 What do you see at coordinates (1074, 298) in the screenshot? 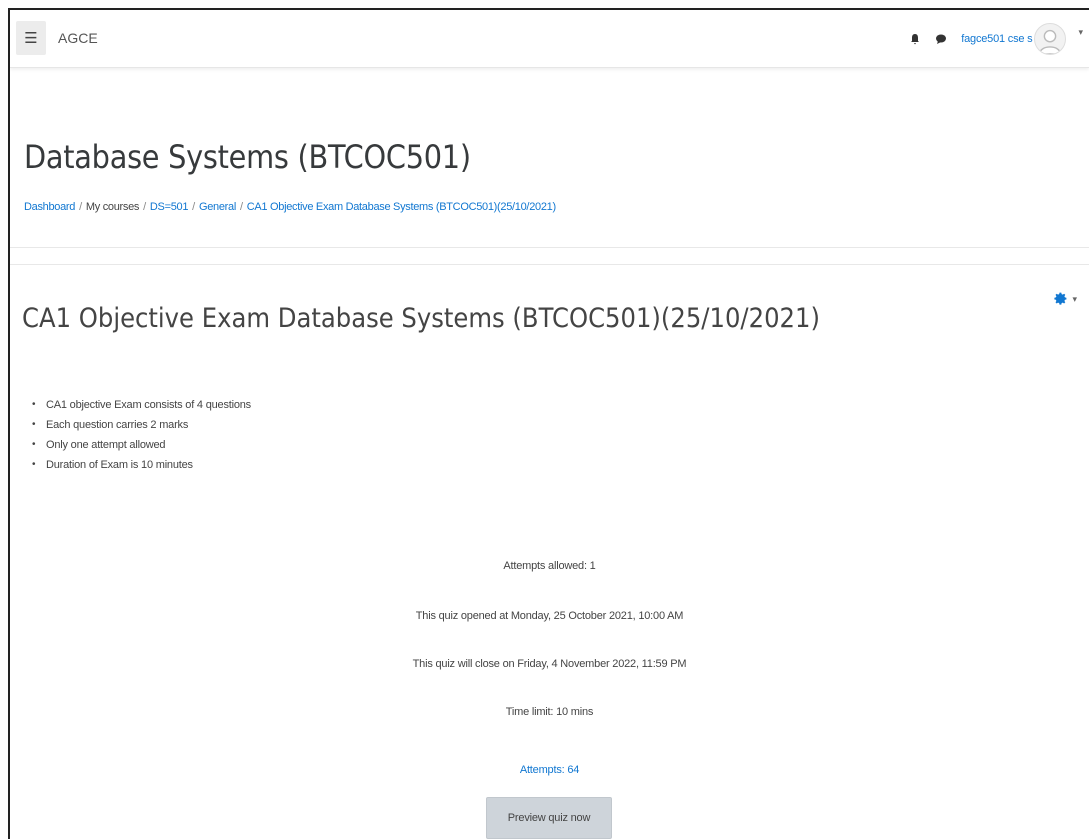
I see `chevron-down-icon: ▾` at bounding box center [1074, 298].